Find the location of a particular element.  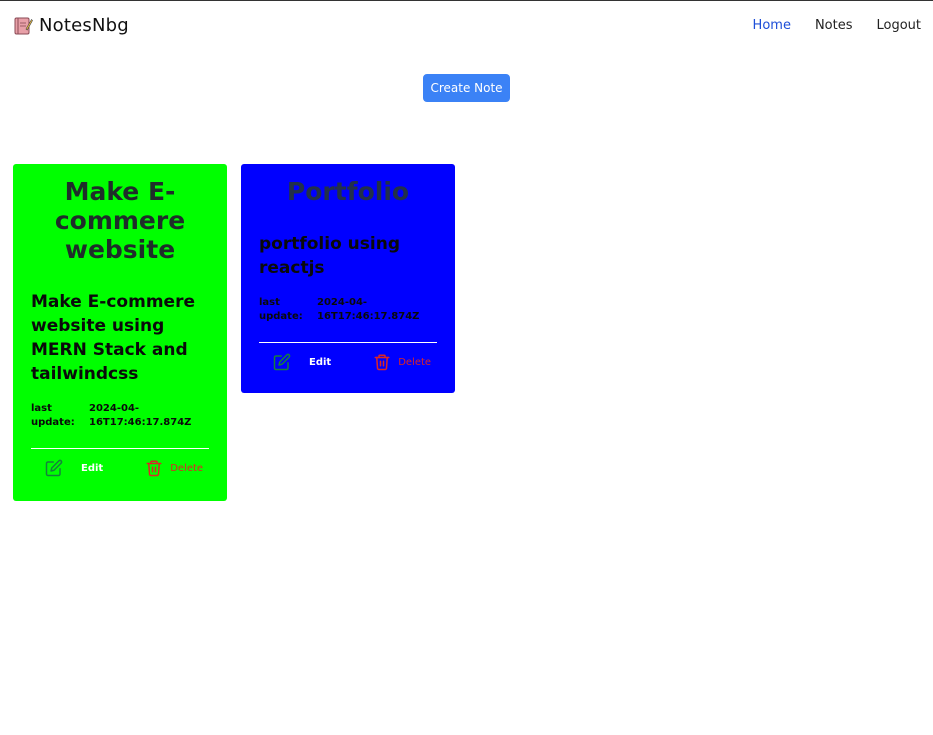

main-nav: Home Notes Logout is located at coordinates (837, 25).